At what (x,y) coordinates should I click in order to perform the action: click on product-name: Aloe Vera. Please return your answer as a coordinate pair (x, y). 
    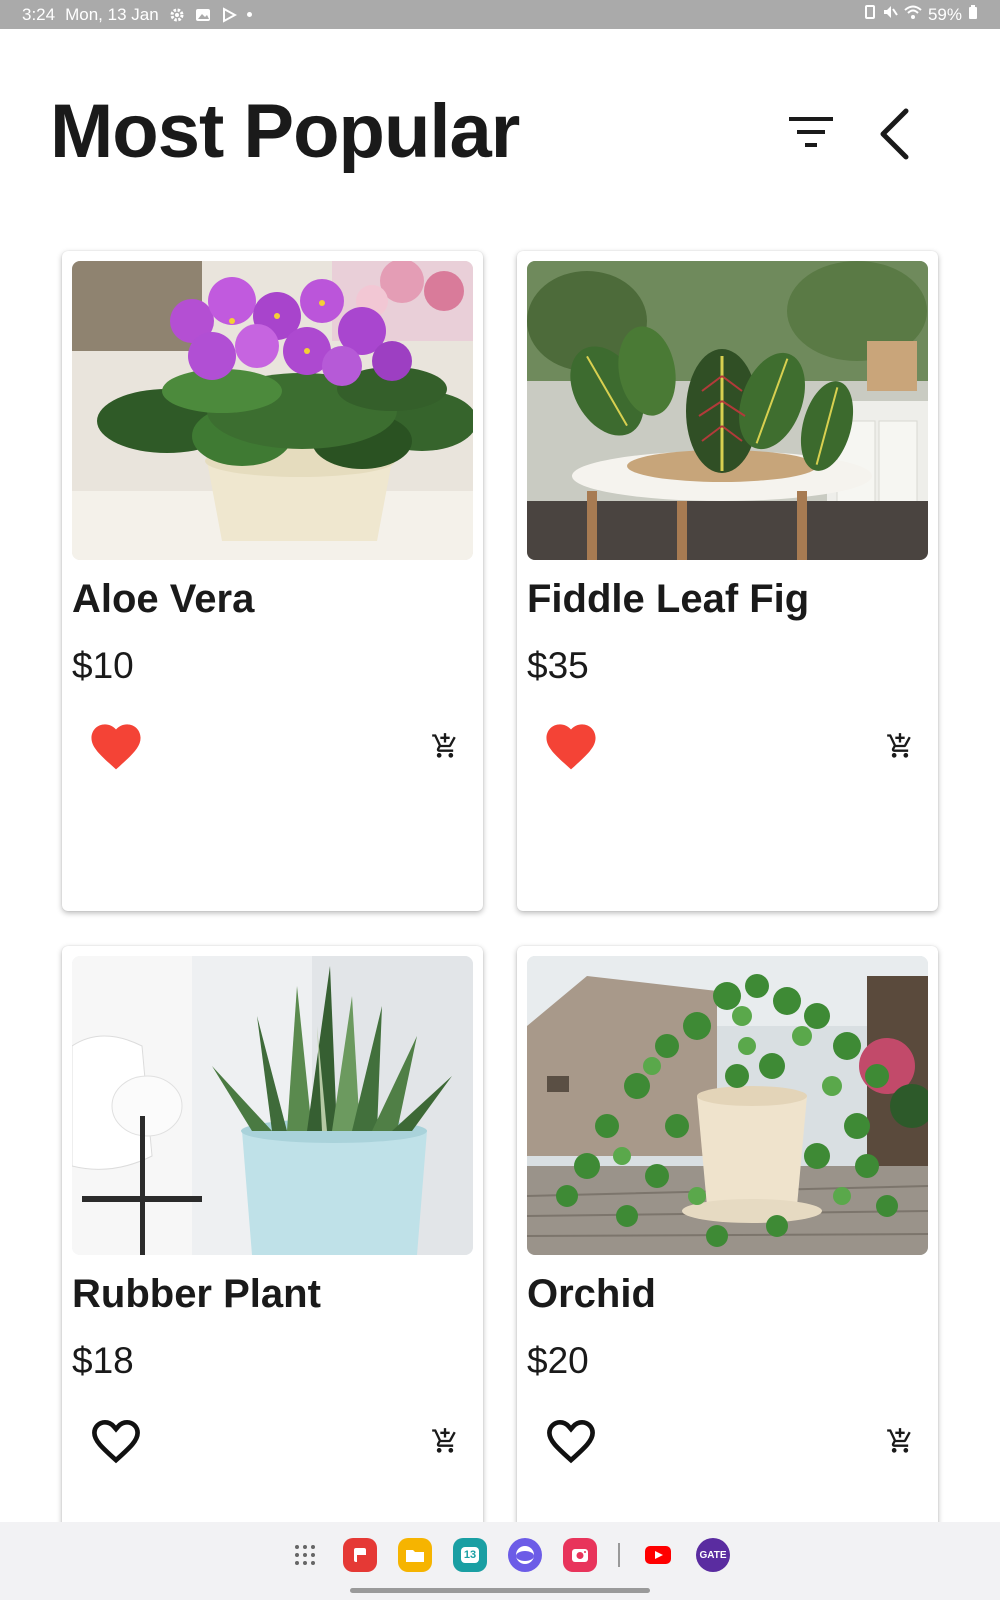
    Looking at the image, I should click on (163, 599).